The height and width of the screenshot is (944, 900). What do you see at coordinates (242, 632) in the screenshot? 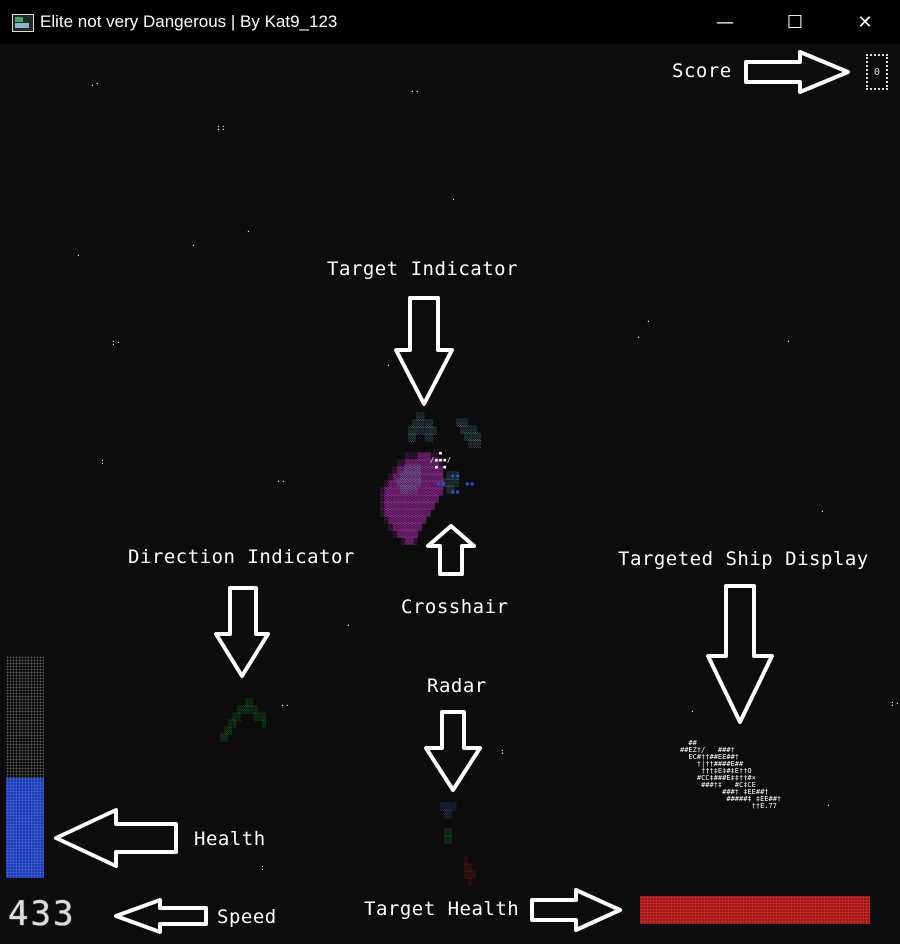
I see `direction-indicator-arrow-icon` at bounding box center [242, 632].